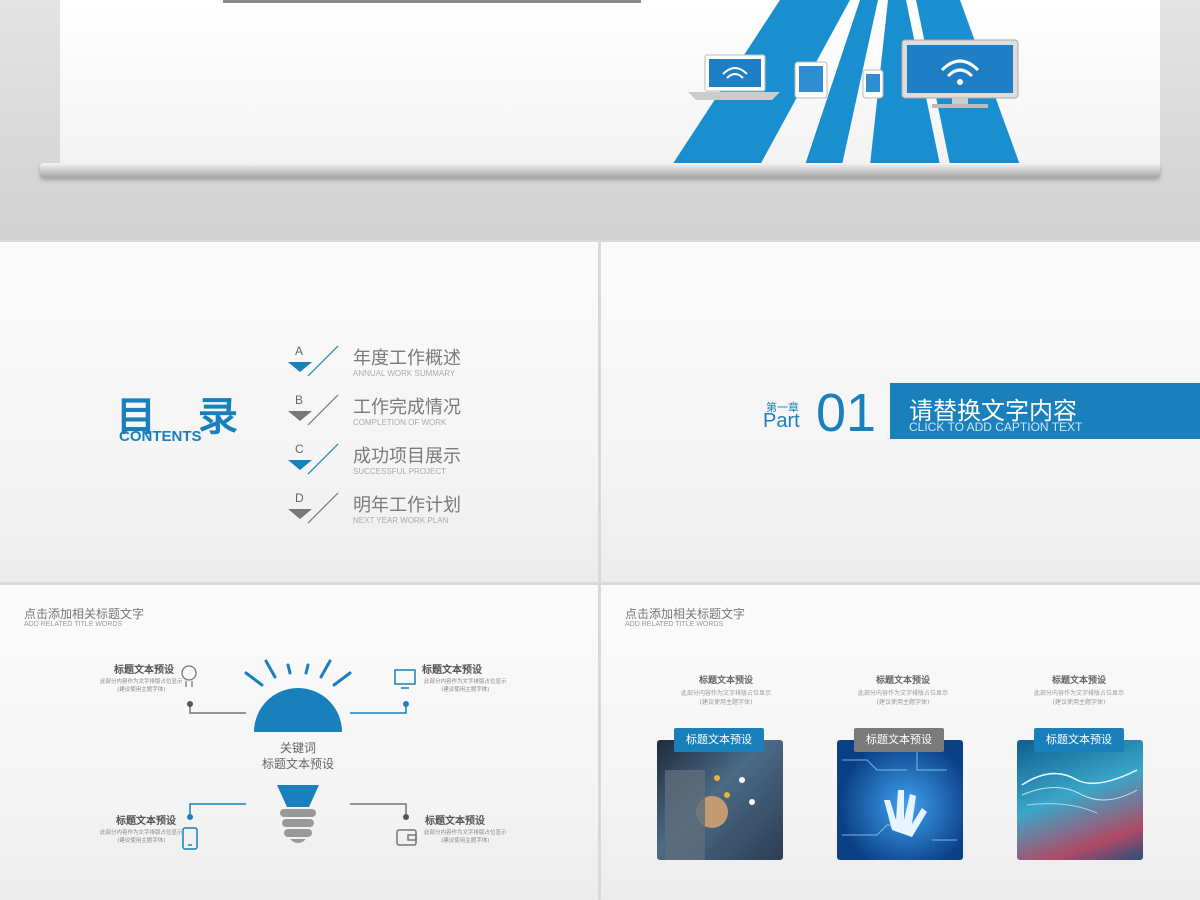  Describe the element at coordinates (299, 351) in the screenshot. I see `toc-letter: A` at that location.